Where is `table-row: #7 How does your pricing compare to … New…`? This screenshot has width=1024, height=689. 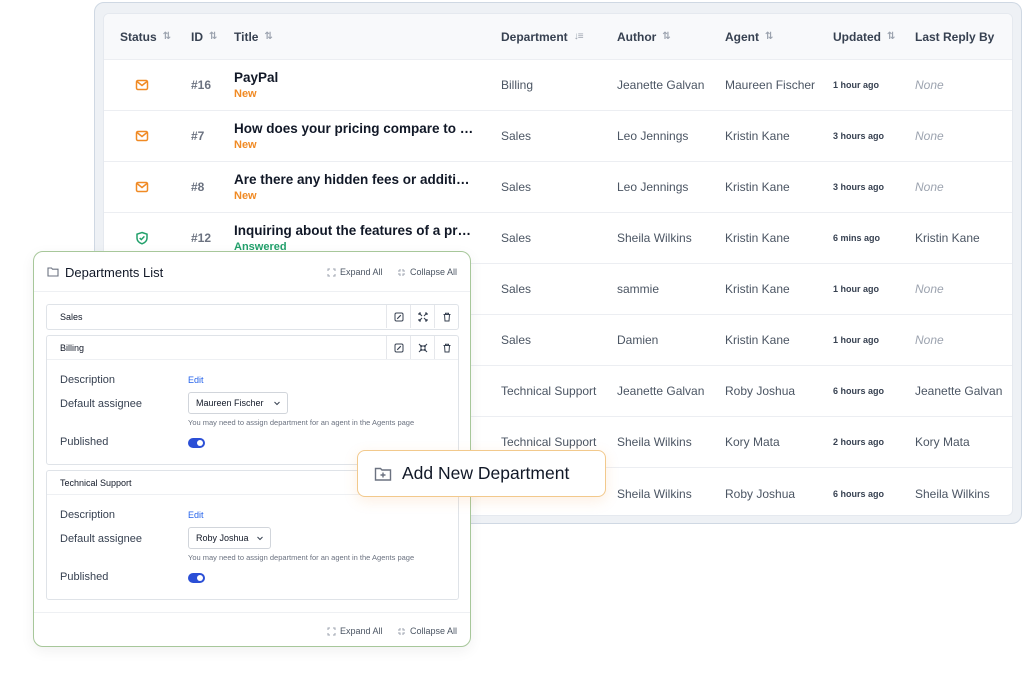 table-row: #7 How does your pricing compare to … New… is located at coordinates (558, 136).